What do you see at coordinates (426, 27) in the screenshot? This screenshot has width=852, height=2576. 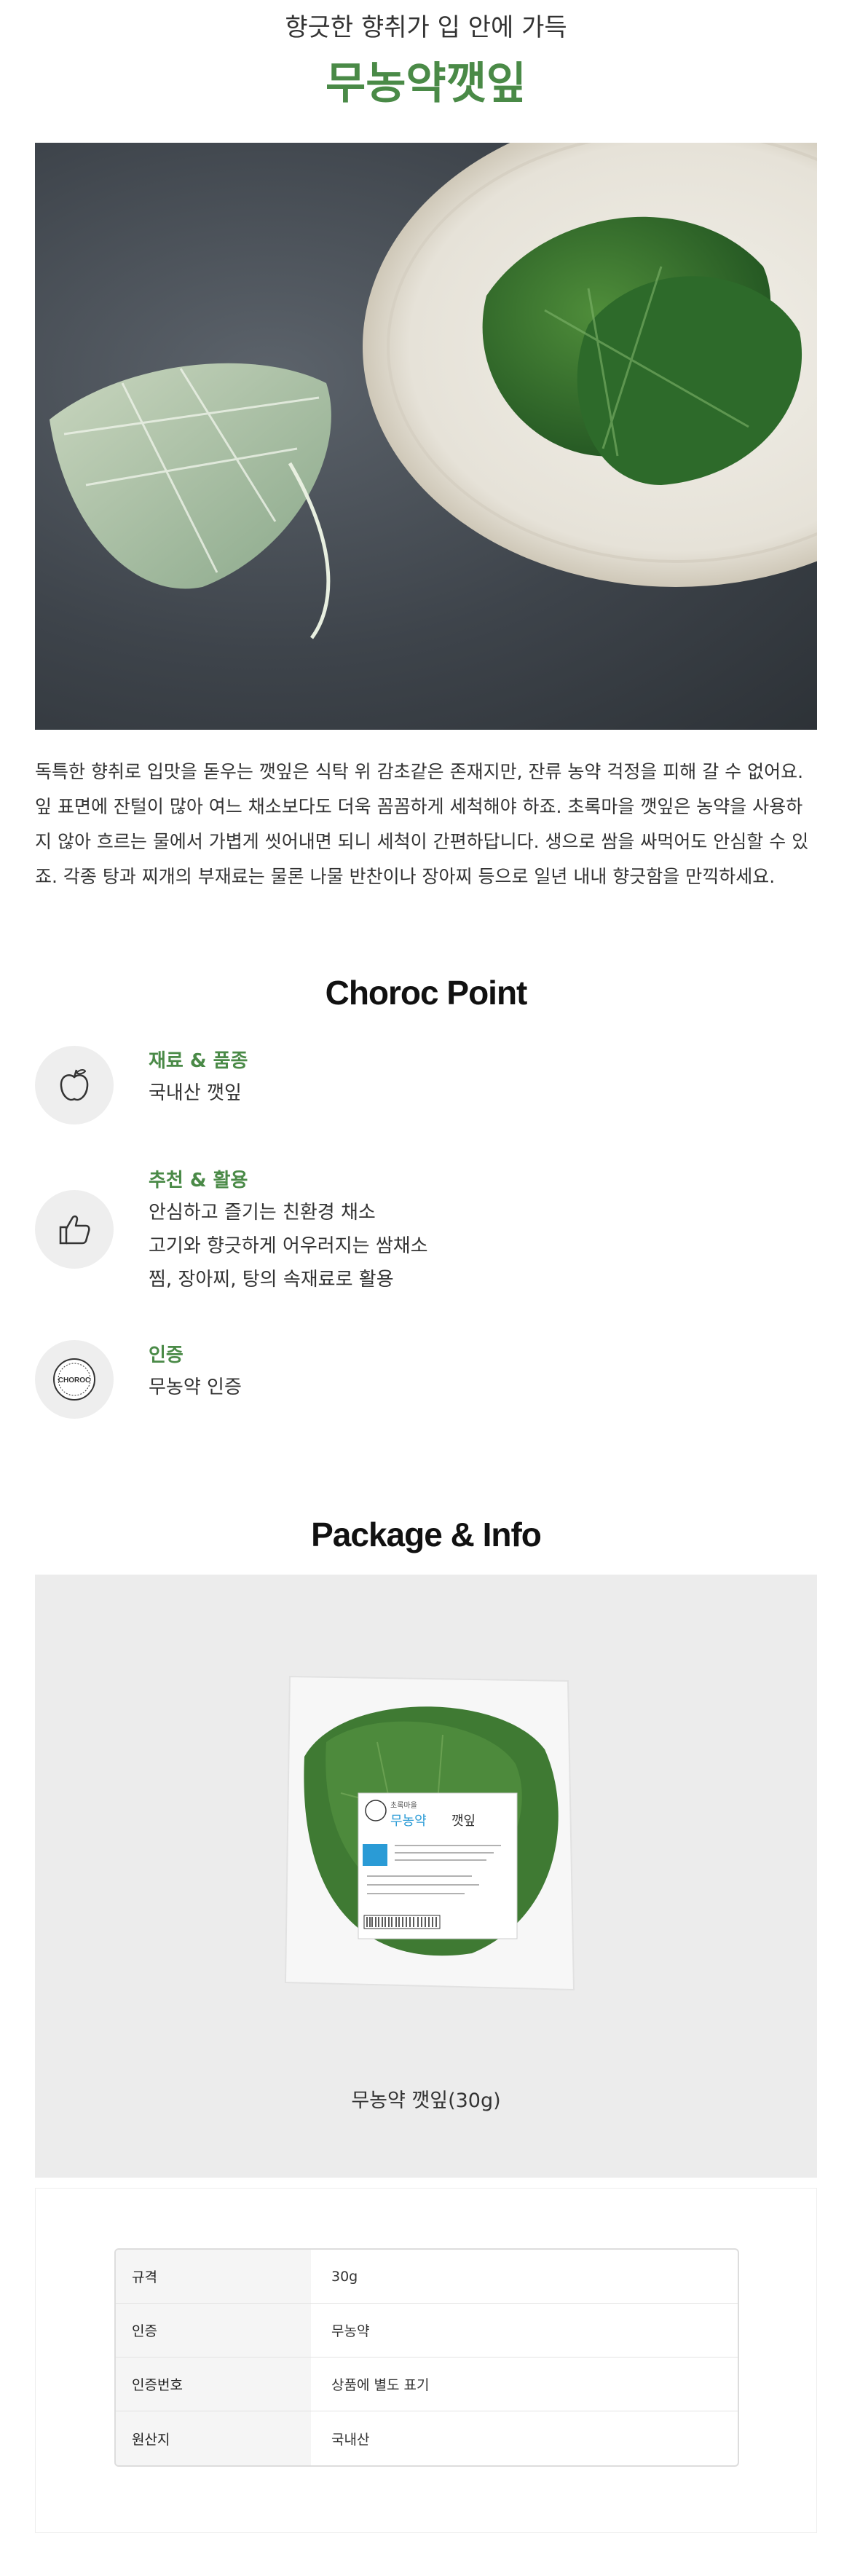 I see `page-subtitle: 향긋한 향취가 입 안에 가득` at bounding box center [426, 27].